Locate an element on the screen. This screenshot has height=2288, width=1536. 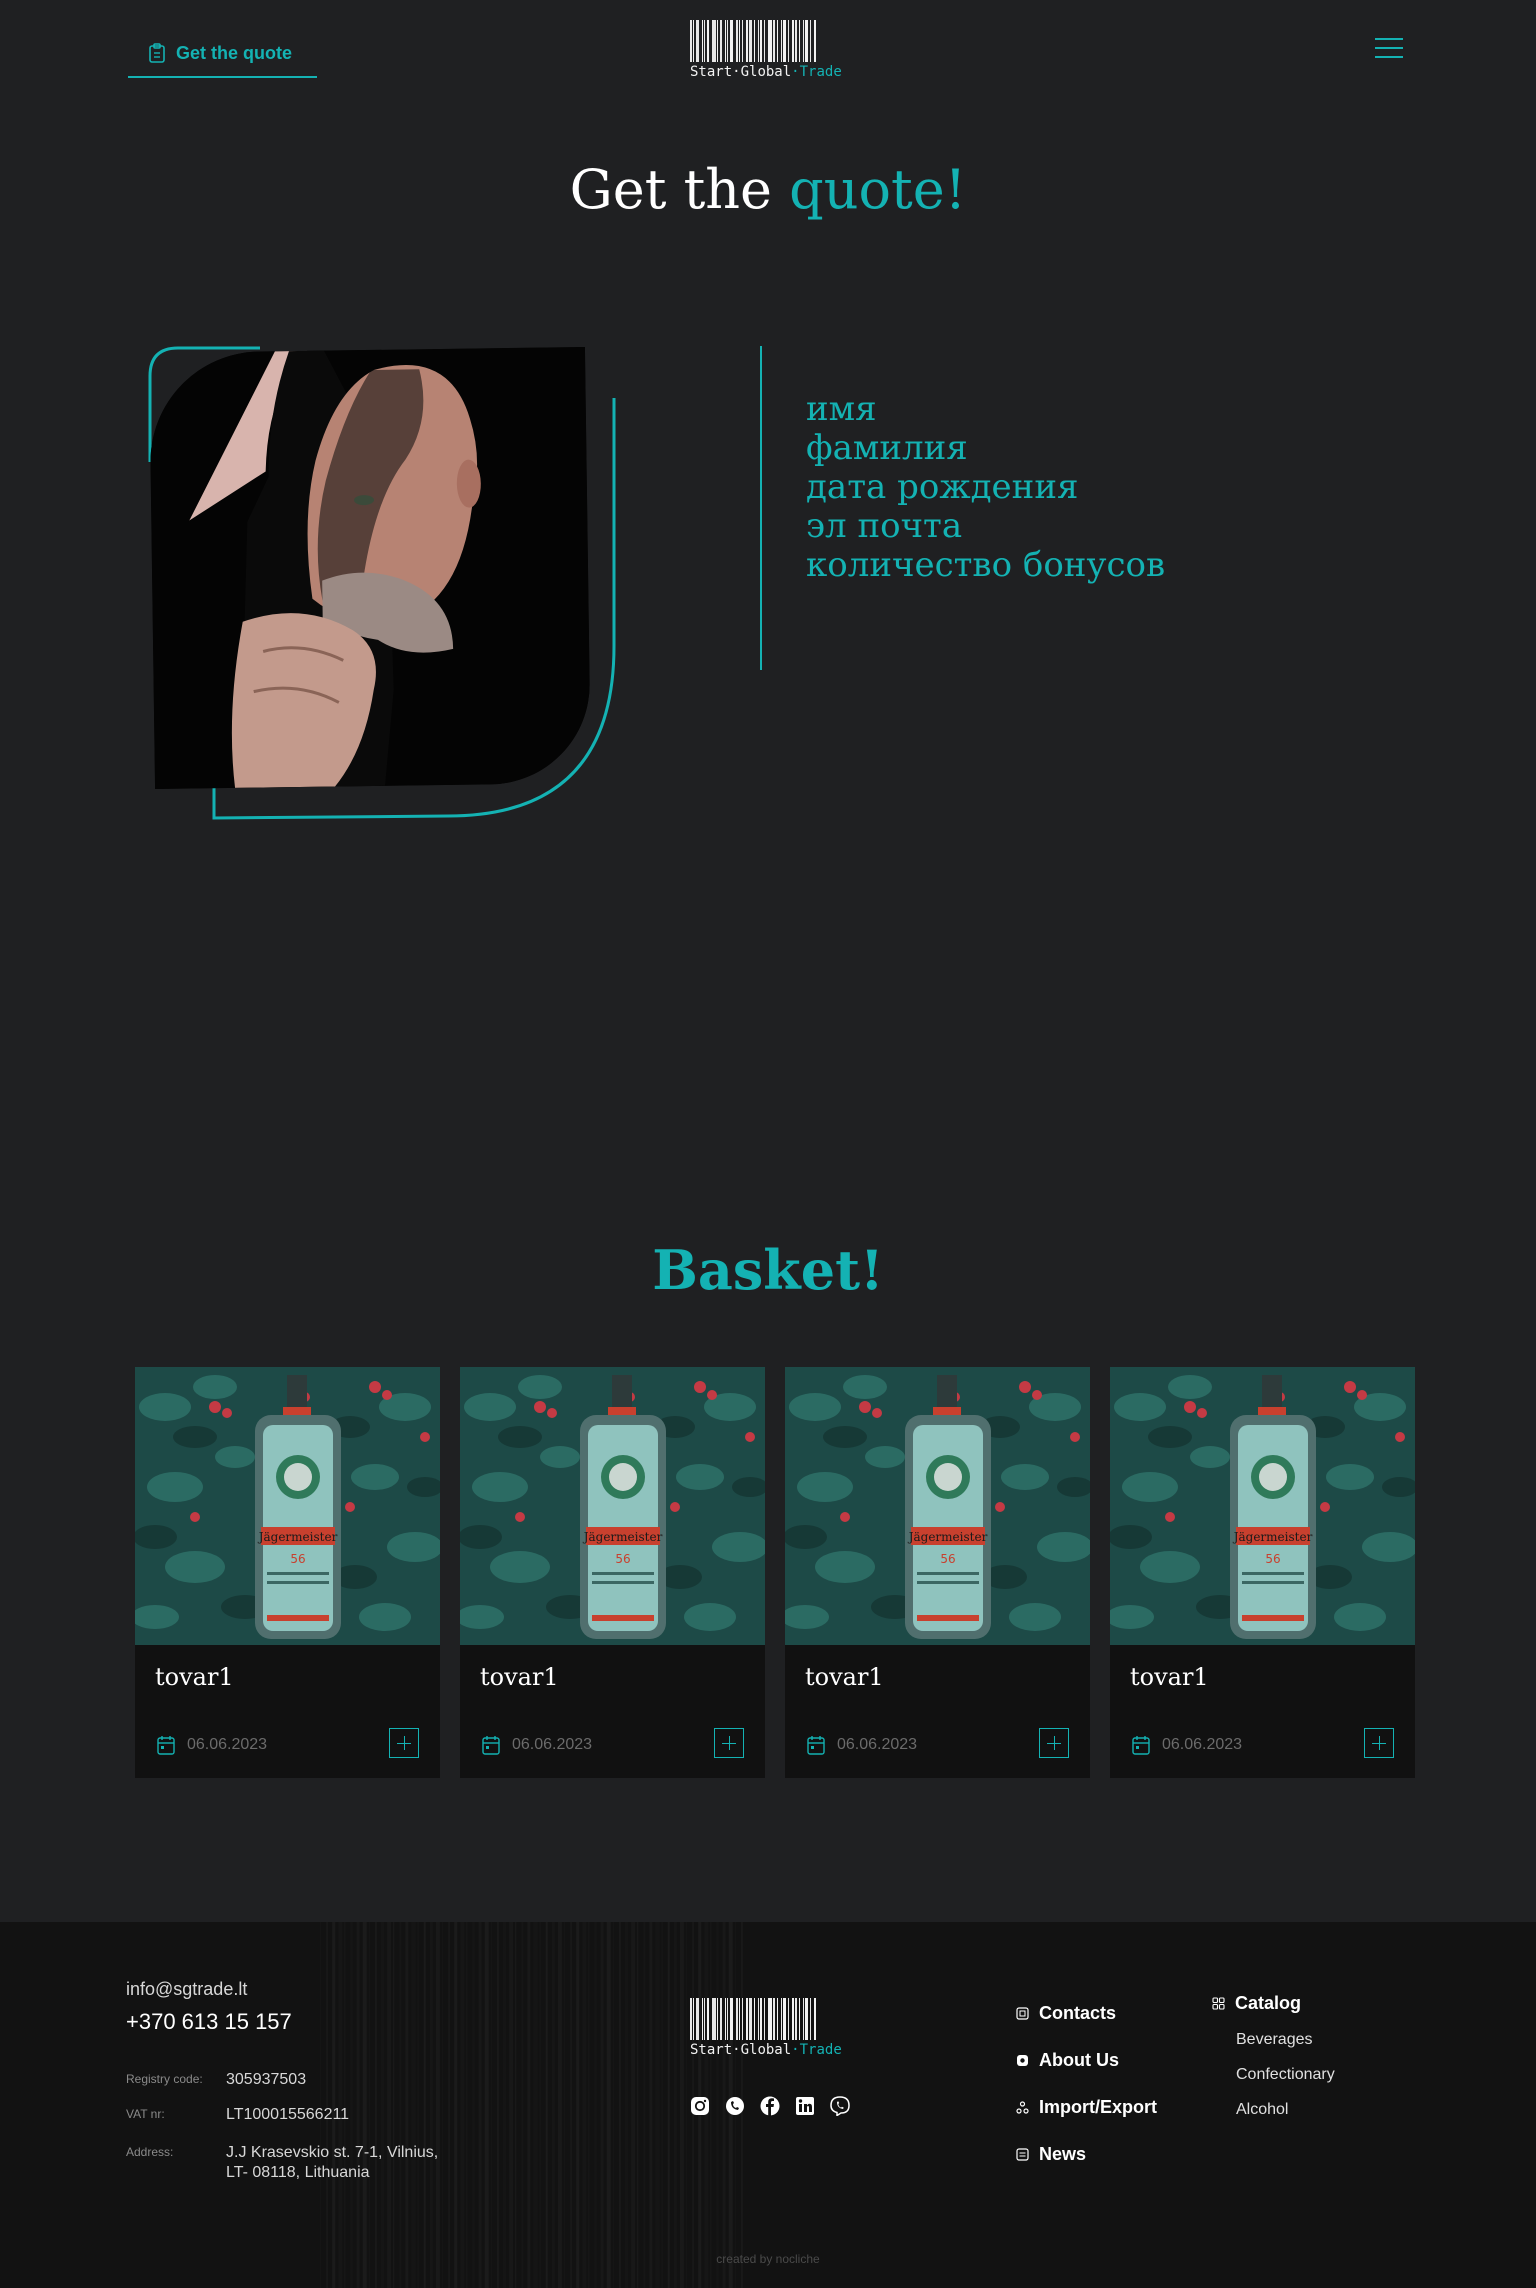
basket-title: Basket! is located at coordinates (768, 1270).